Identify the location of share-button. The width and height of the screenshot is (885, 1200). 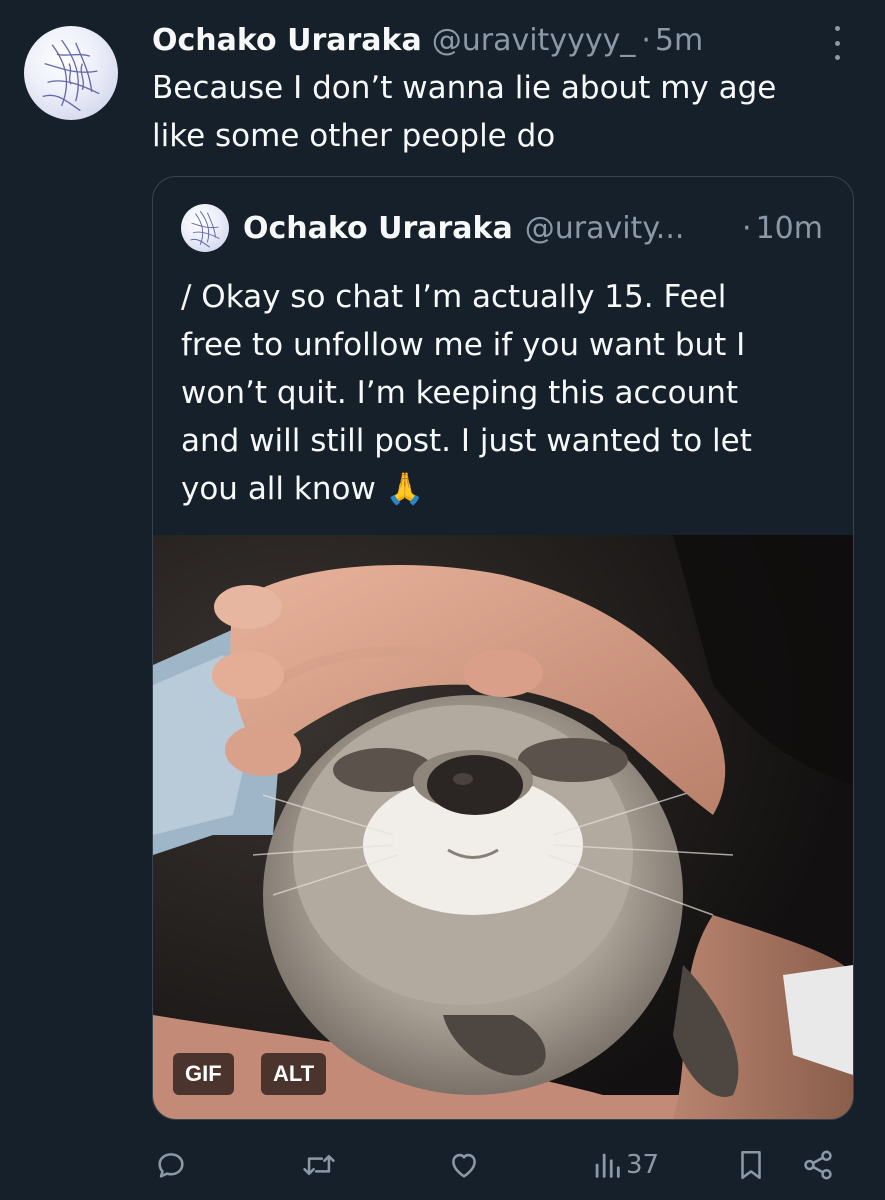
(818, 1165).